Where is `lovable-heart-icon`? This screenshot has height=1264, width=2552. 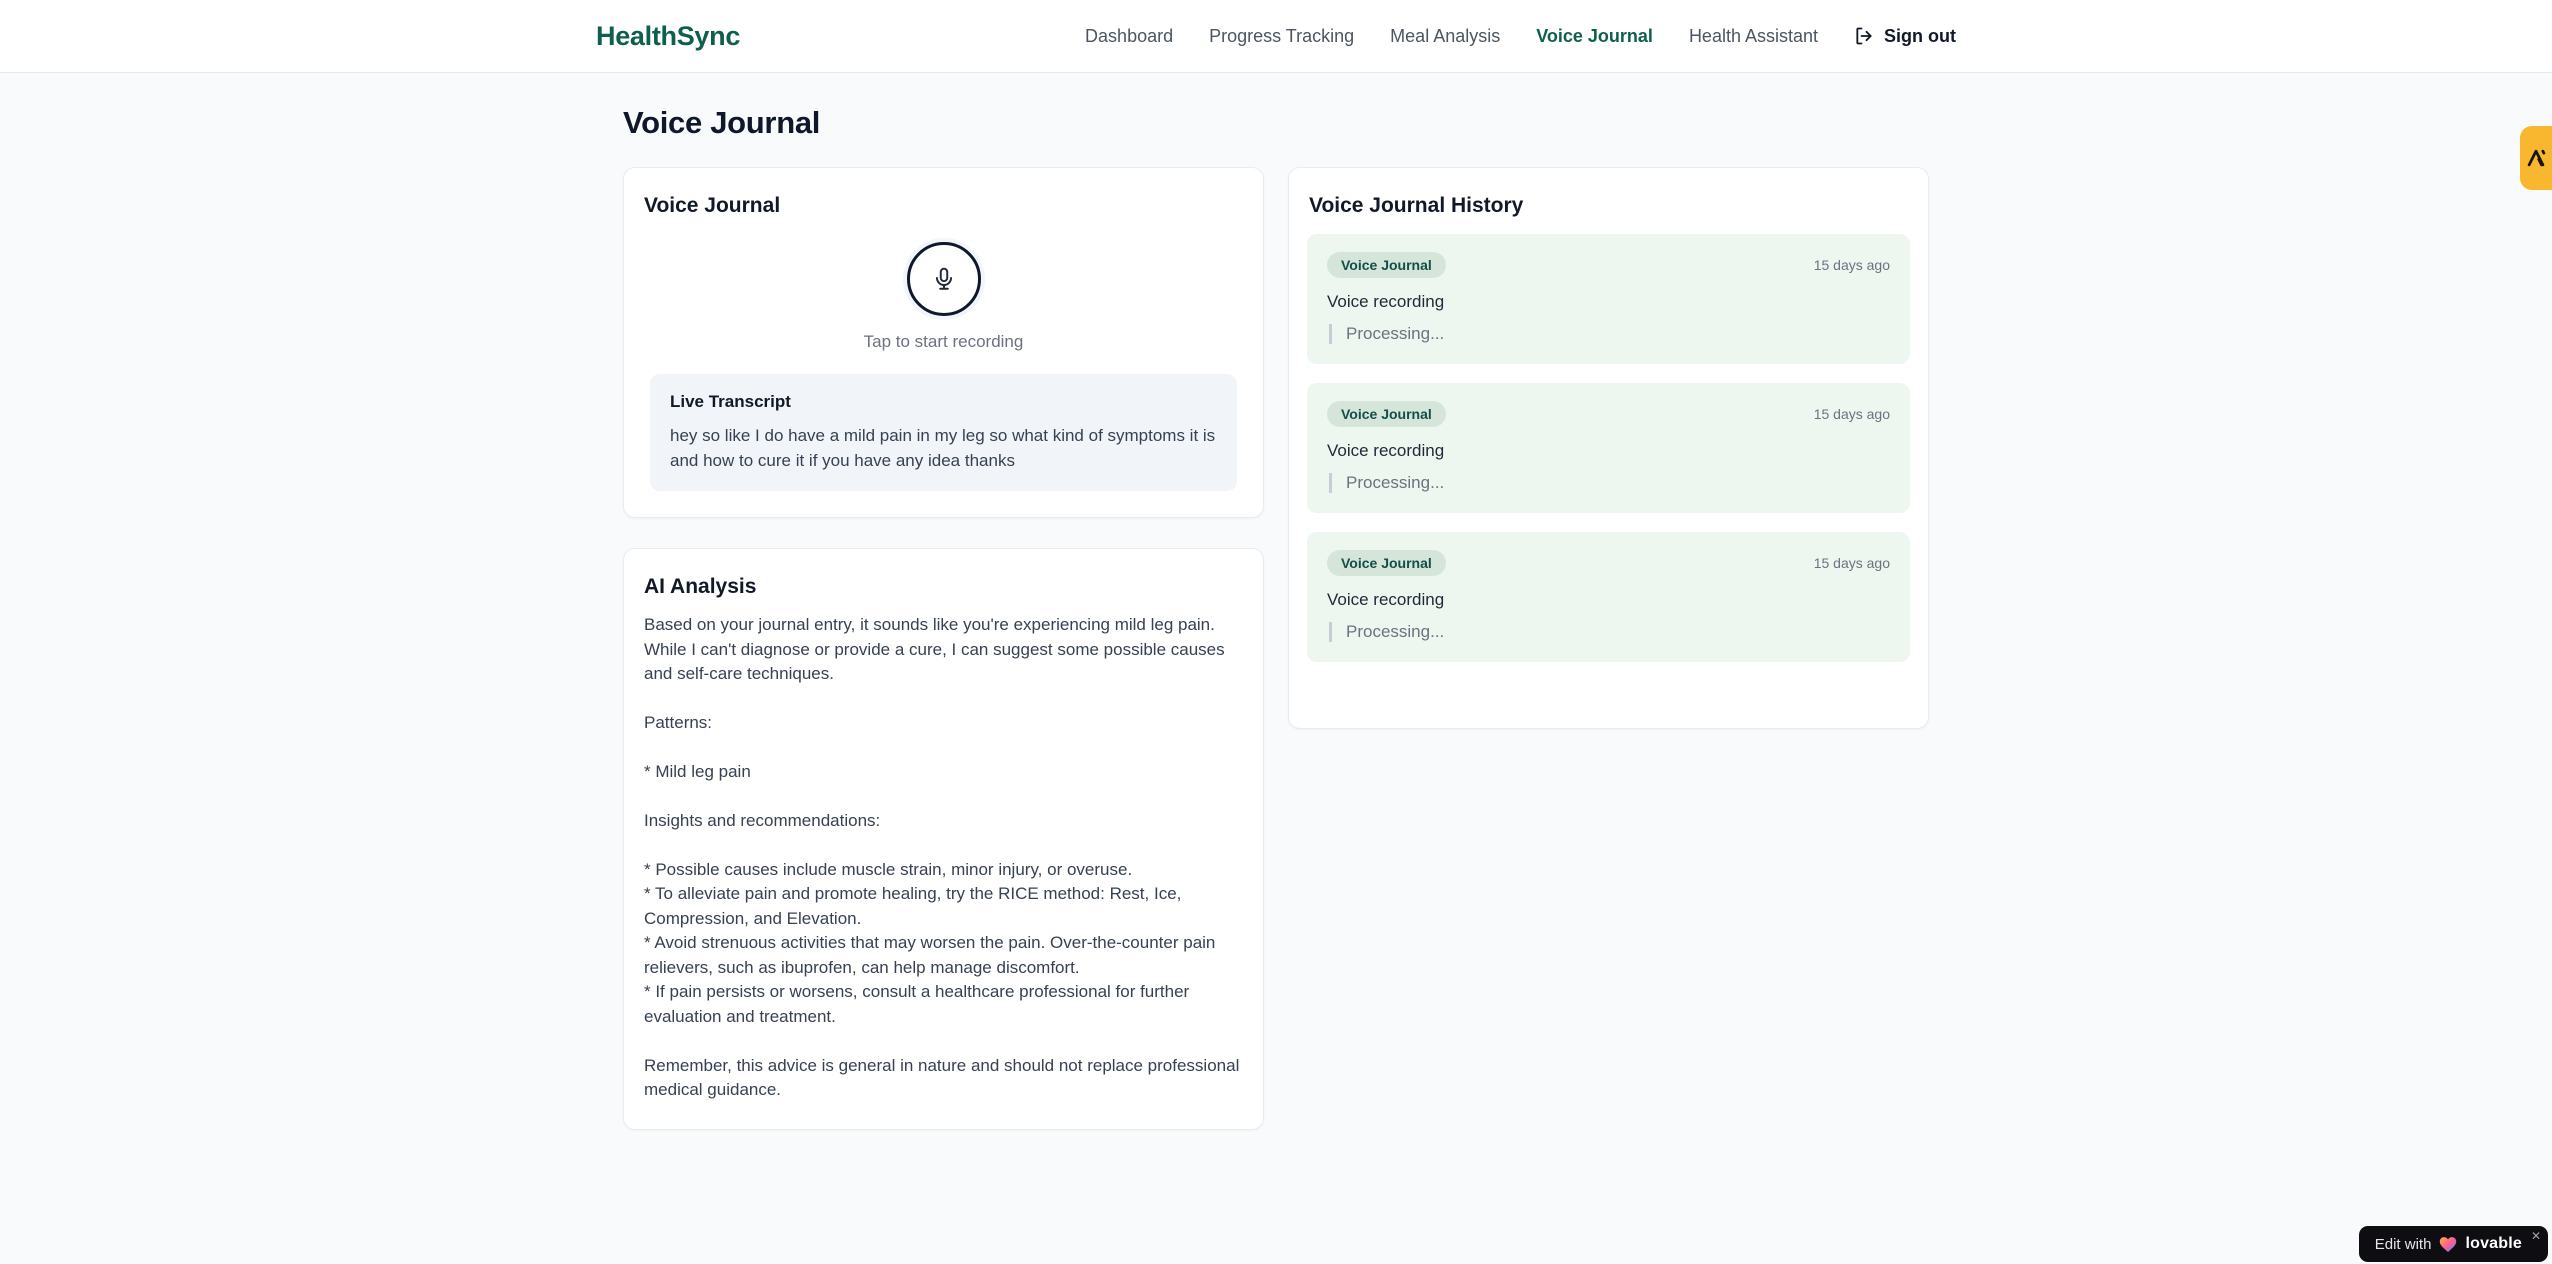 lovable-heart-icon is located at coordinates (2448, 1244).